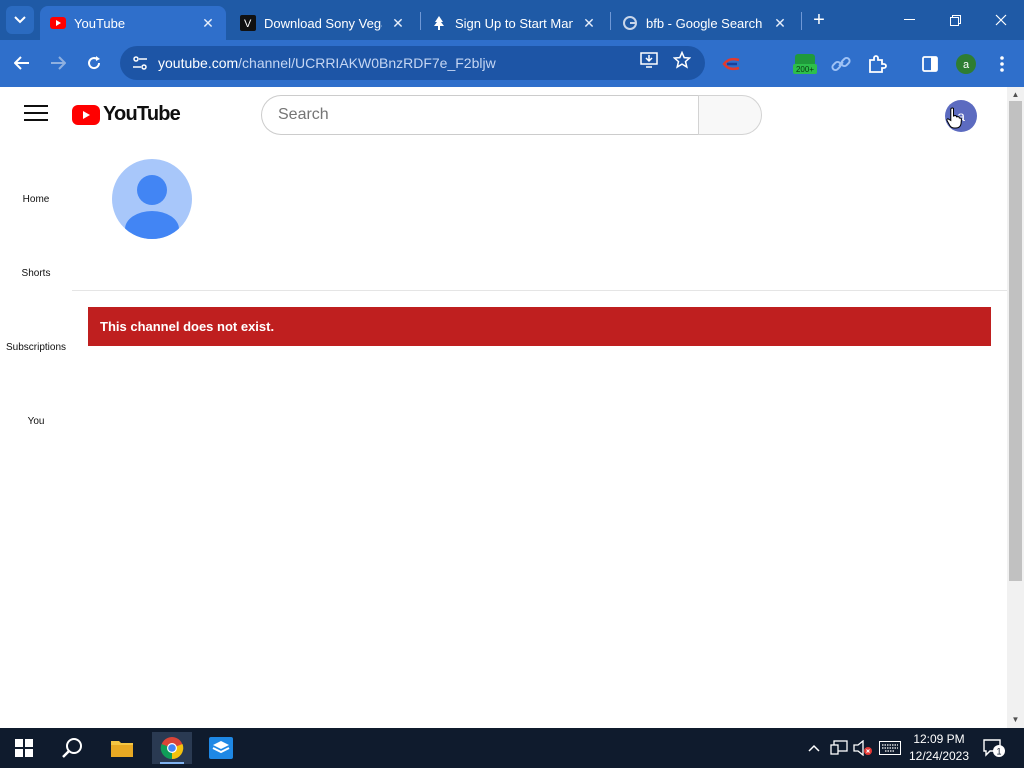 The width and height of the screenshot is (1024, 768). What do you see at coordinates (36, 347) in the screenshot?
I see `guide-item-subscriptions: Subscriptions` at bounding box center [36, 347].